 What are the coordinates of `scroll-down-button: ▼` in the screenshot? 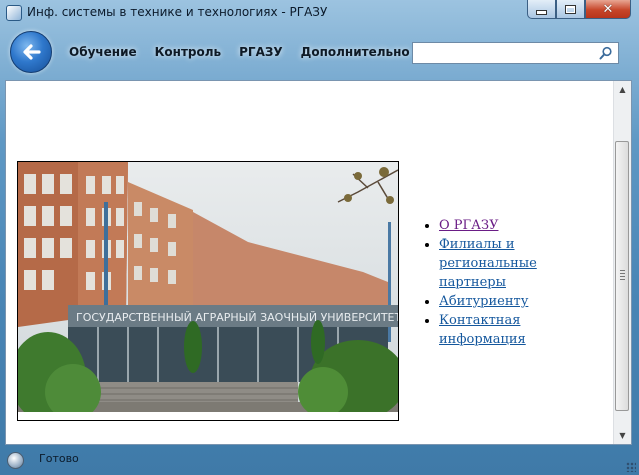 It's located at (622, 435).